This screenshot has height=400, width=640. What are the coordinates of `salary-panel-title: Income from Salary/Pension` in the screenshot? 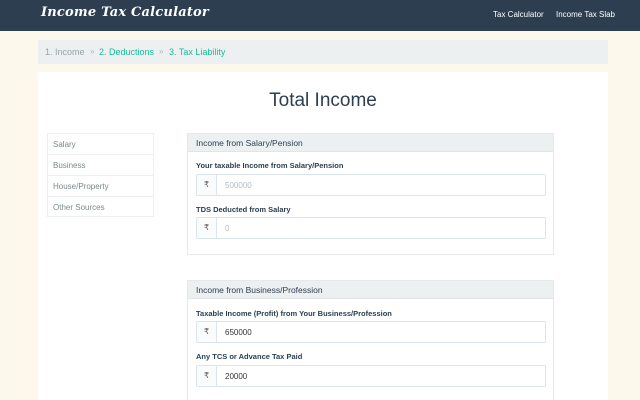 It's located at (370, 143).